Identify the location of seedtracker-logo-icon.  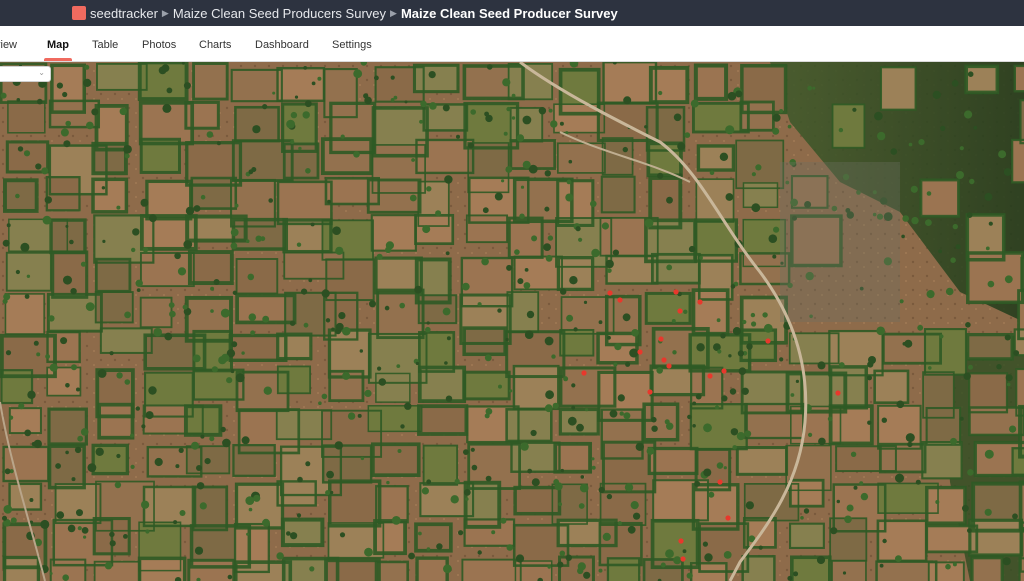
(79, 13).